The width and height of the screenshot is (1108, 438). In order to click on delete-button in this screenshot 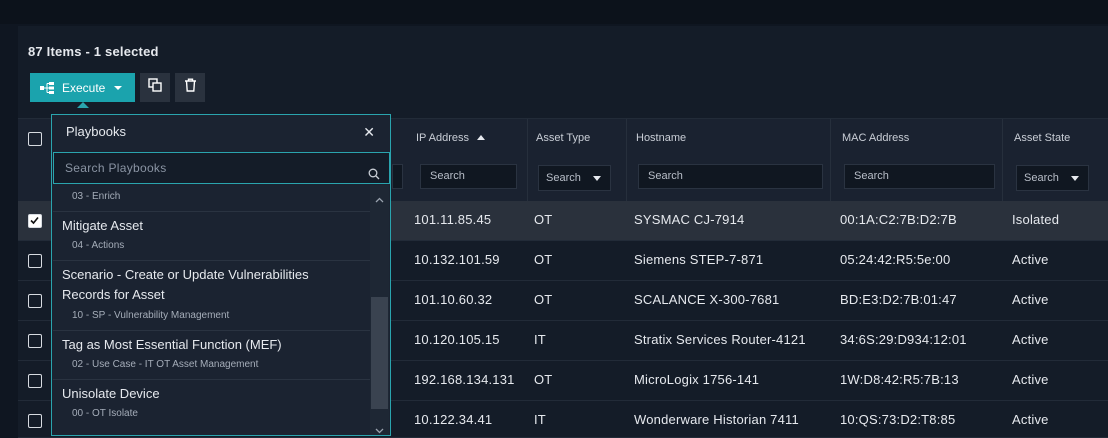, I will do `click(190, 87)`.